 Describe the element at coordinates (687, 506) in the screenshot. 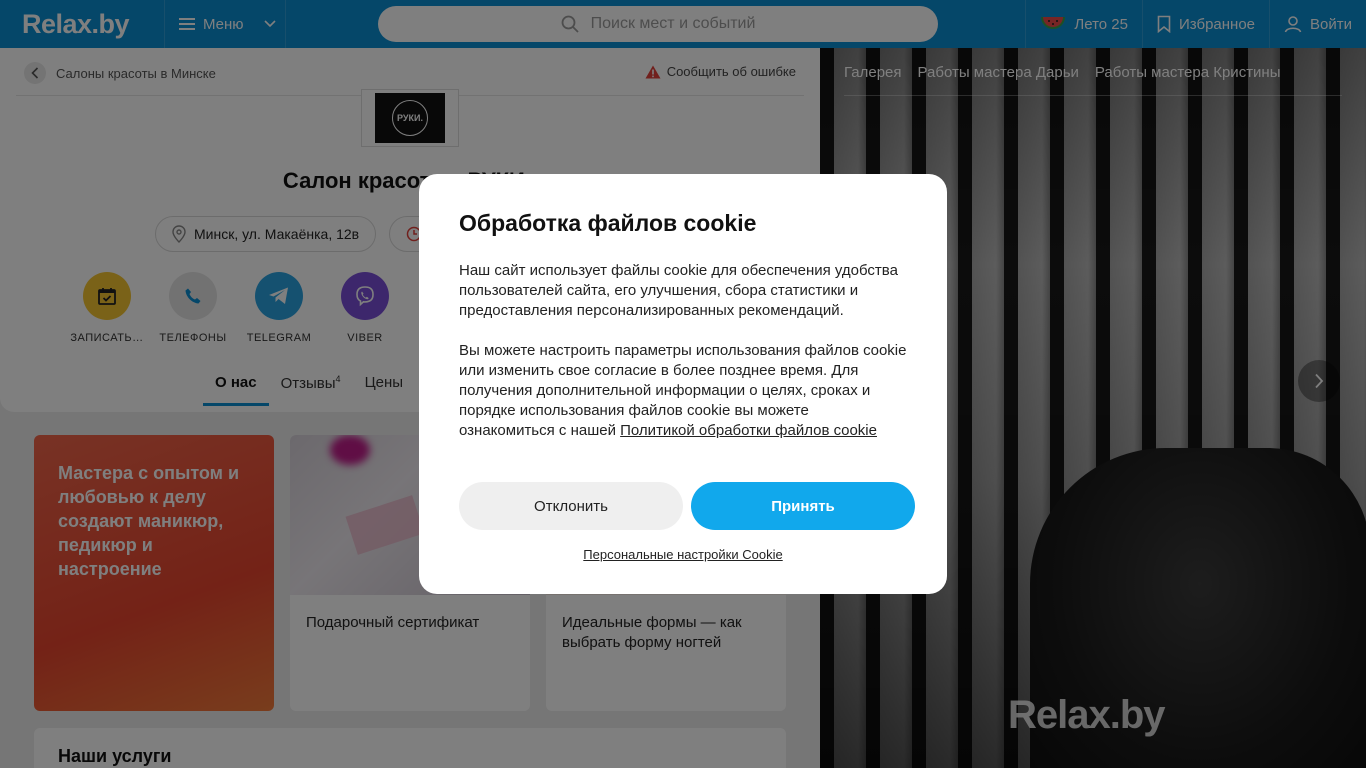

I see `cookie-buttons: Отклонить Принять` at that location.